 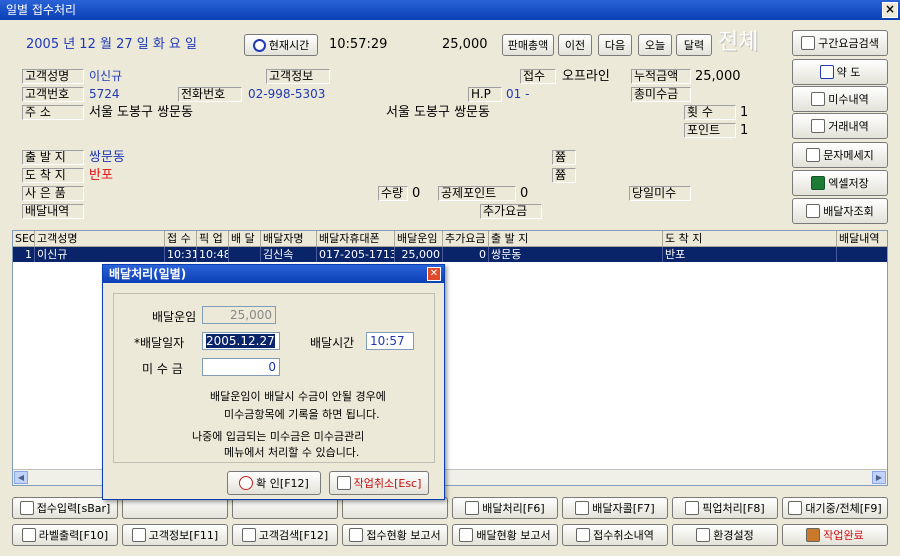 I want to click on col-delivery-detail: 배달내역, so click(x=862, y=238).